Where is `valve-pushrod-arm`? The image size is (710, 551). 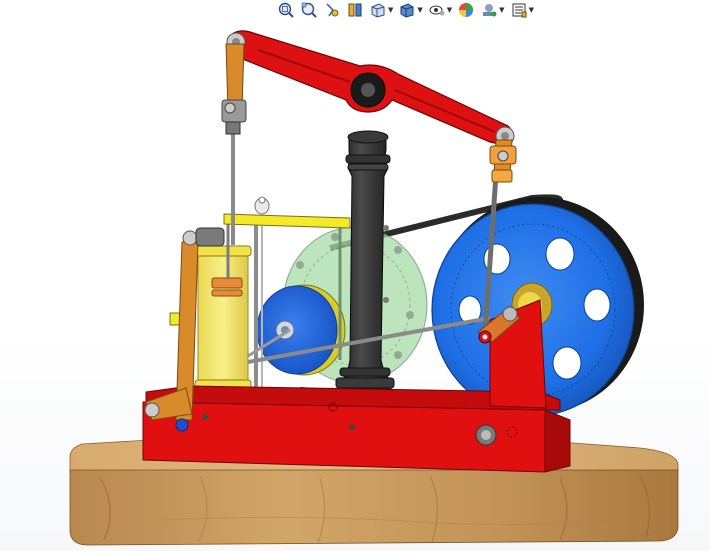 valve-pushrod-arm is located at coordinates (287, 212).